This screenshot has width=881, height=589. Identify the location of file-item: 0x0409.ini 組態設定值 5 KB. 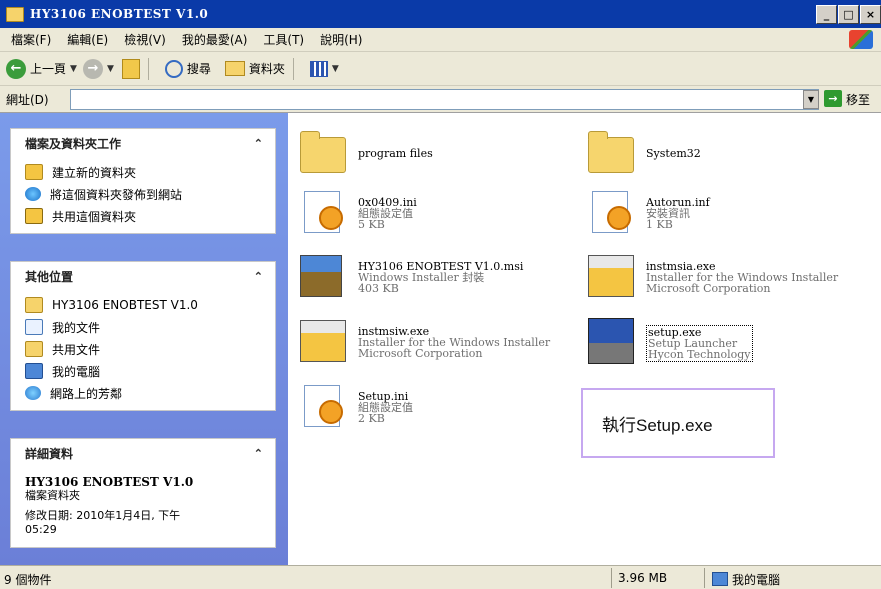
(358, 212).